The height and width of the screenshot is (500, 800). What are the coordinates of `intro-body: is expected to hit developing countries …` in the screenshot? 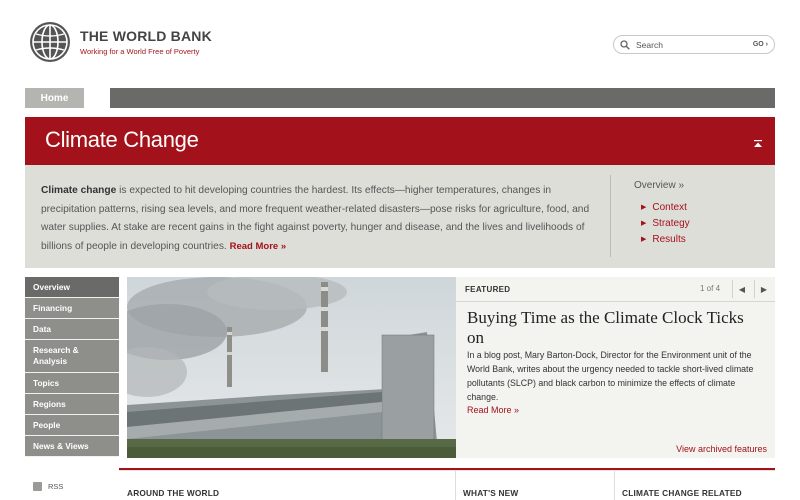 It's located at (315, 218).